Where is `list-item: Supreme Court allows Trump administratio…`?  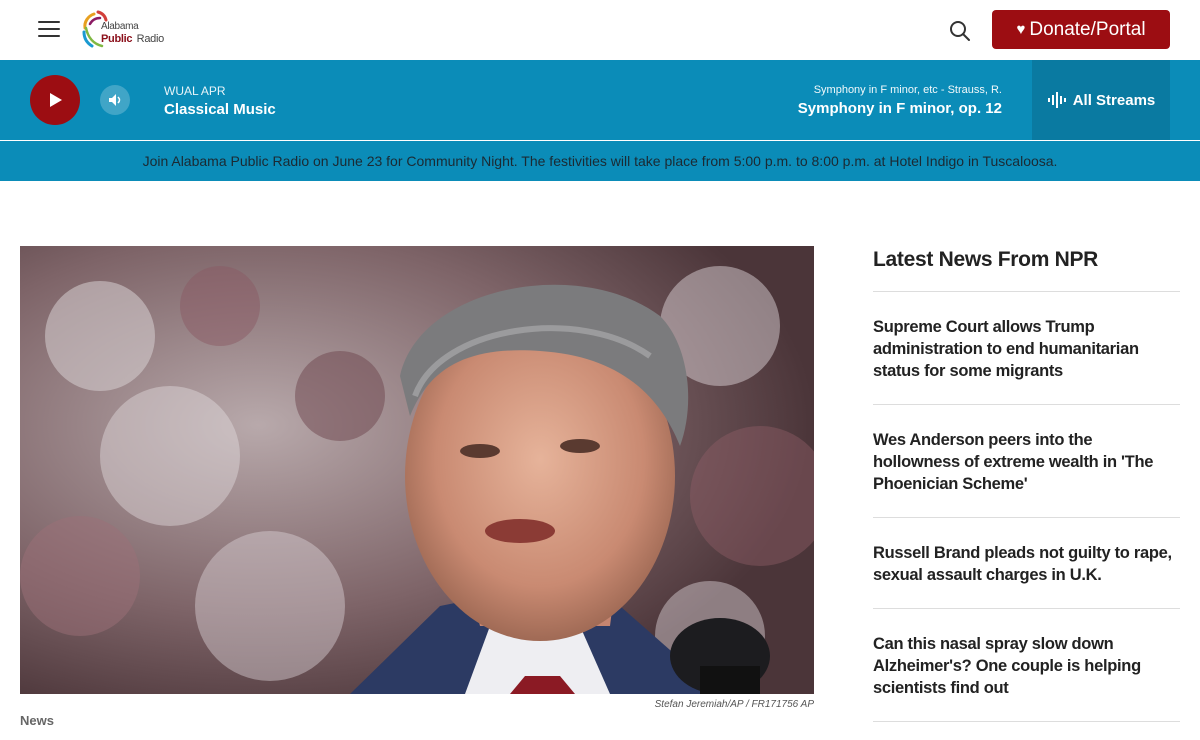
list-item: Supreme Court allows Trump administratio… is located at coordinates (1026, 348).